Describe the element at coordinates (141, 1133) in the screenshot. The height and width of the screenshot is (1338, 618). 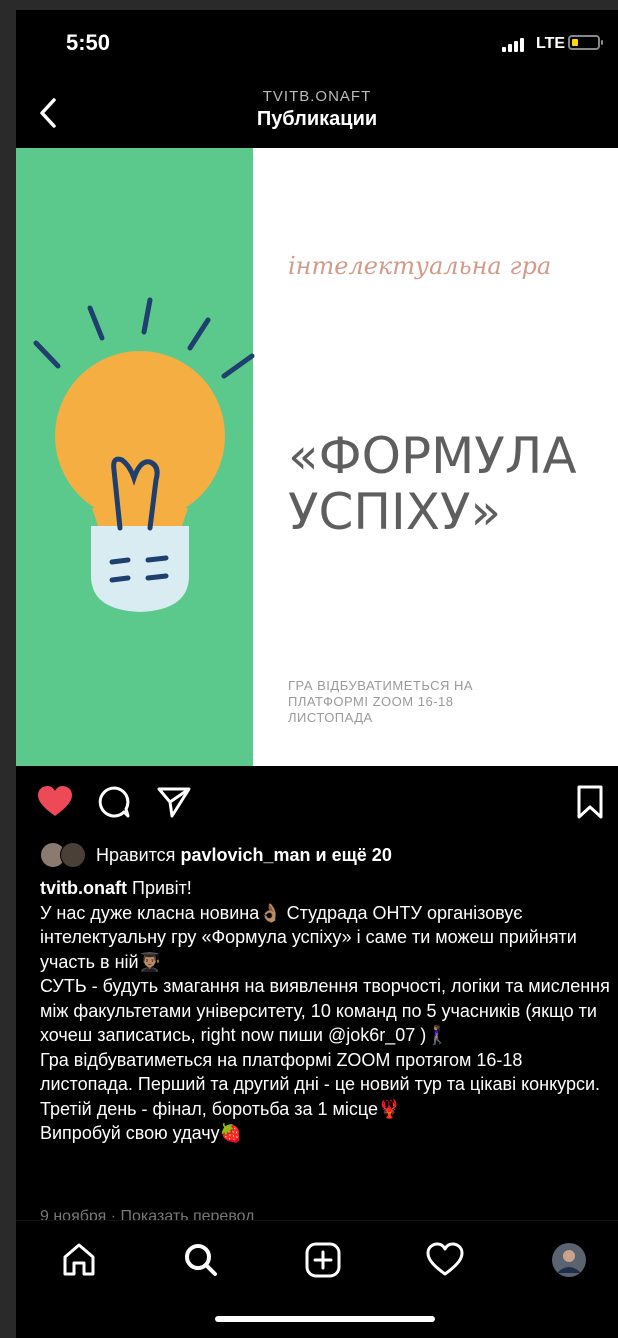
I see `caption-line: Випробуй свою удачу🍓` at that location.